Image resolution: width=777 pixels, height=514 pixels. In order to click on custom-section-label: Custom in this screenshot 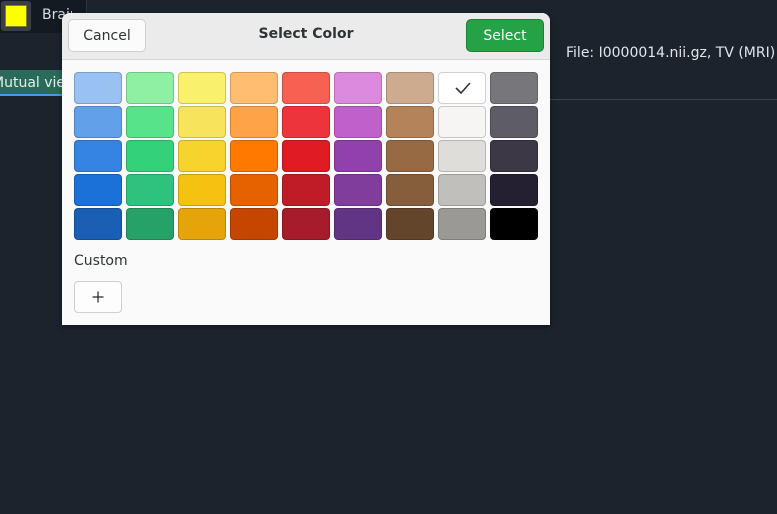, I will do `click(101, 261)`.